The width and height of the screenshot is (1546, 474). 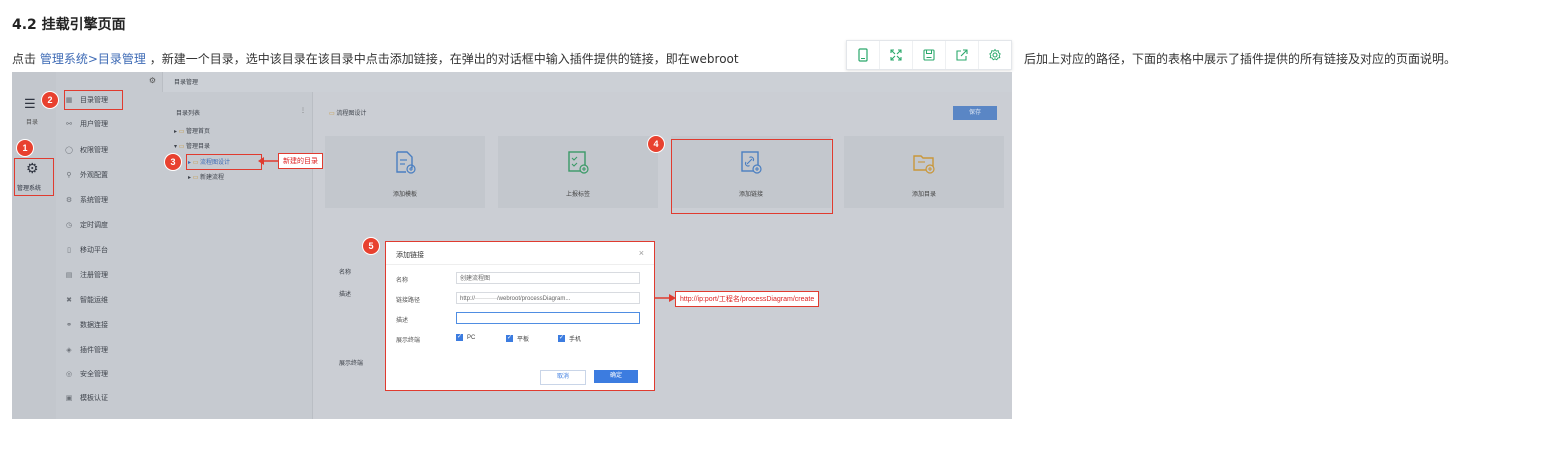 I want to click on bg-desc-label: 描述, so click(x=345, y=295).